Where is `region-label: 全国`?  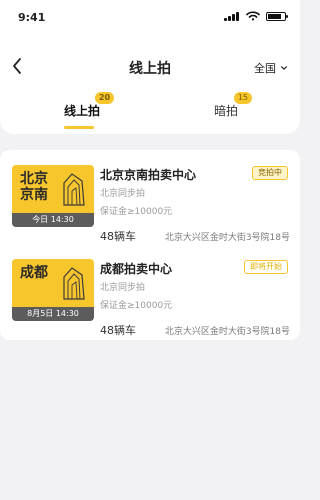 region-label: 全国 is located at coordinates (265, 68).